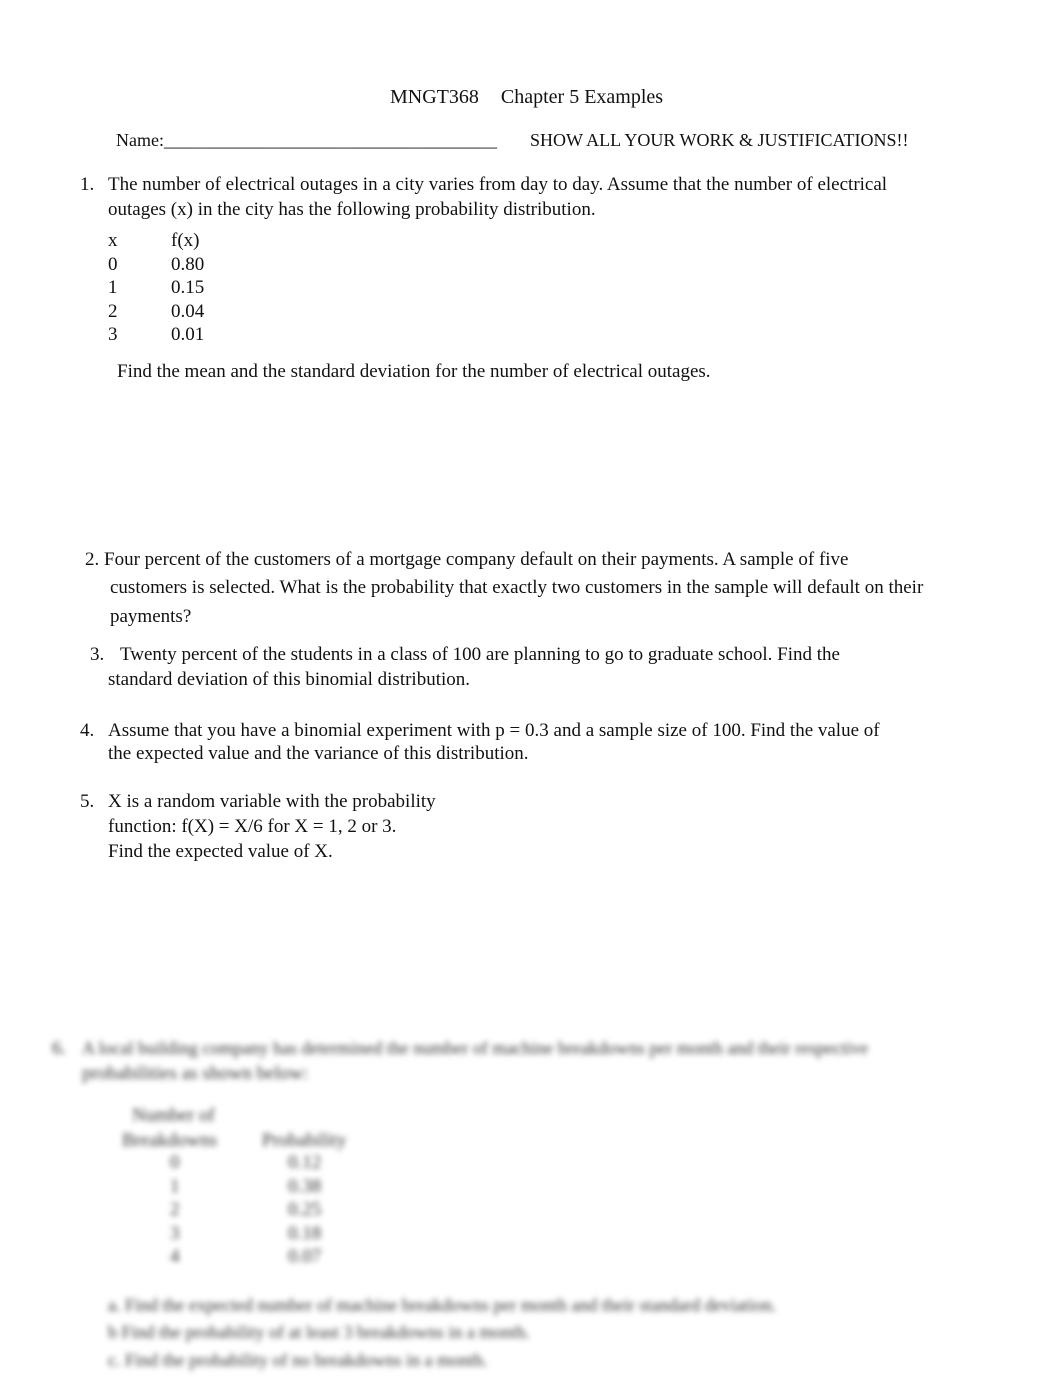 This screenshot has width=1062, height=1377. Describe the element at coordinates (305, 1162) in the screenshot. I see `table-cell: 0.12` at that location.